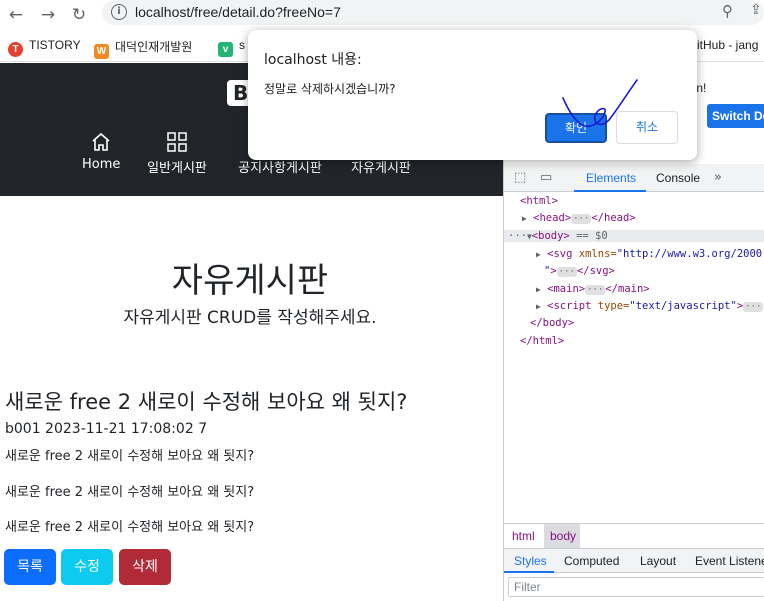  Describe the element at coordinates (727, 11) in the screenshot. I see `zoom-icon: ⚲` at that location.